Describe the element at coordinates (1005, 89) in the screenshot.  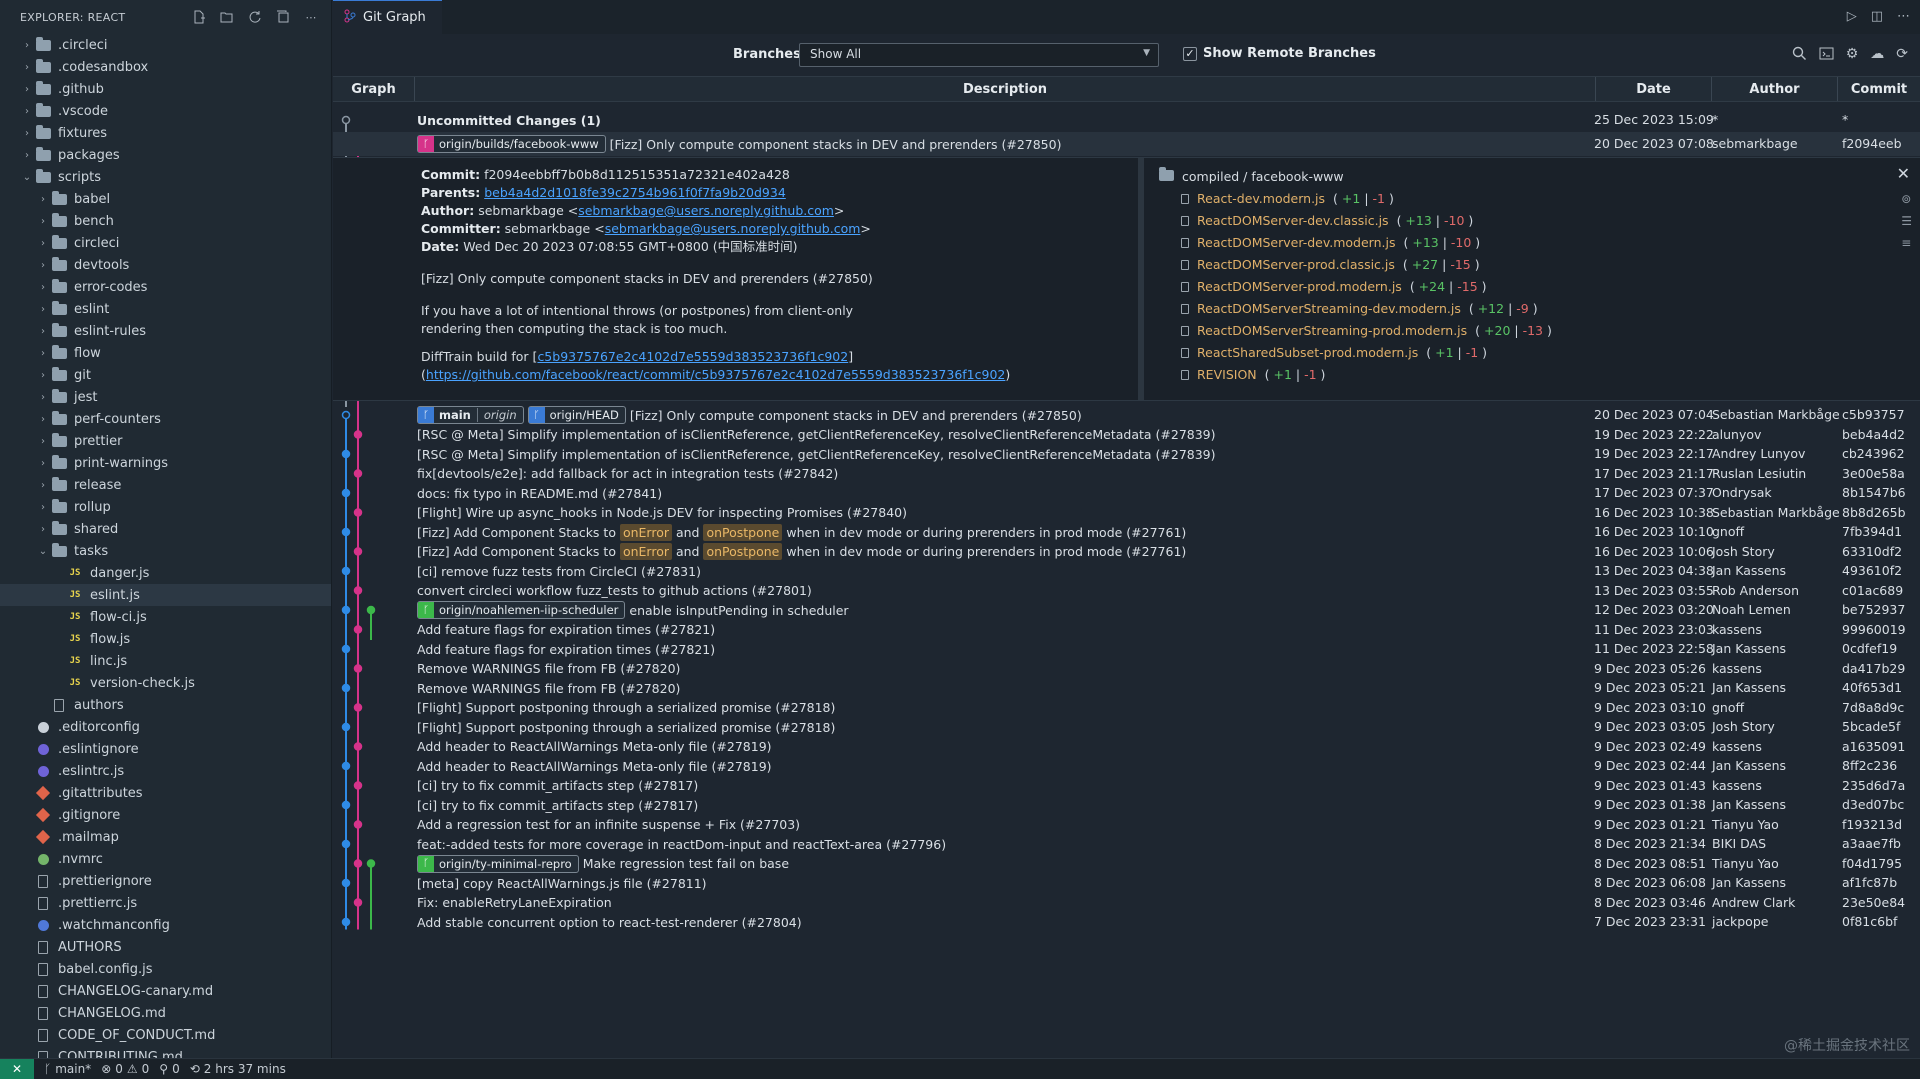
I see `description-column-header: Description` at that location.